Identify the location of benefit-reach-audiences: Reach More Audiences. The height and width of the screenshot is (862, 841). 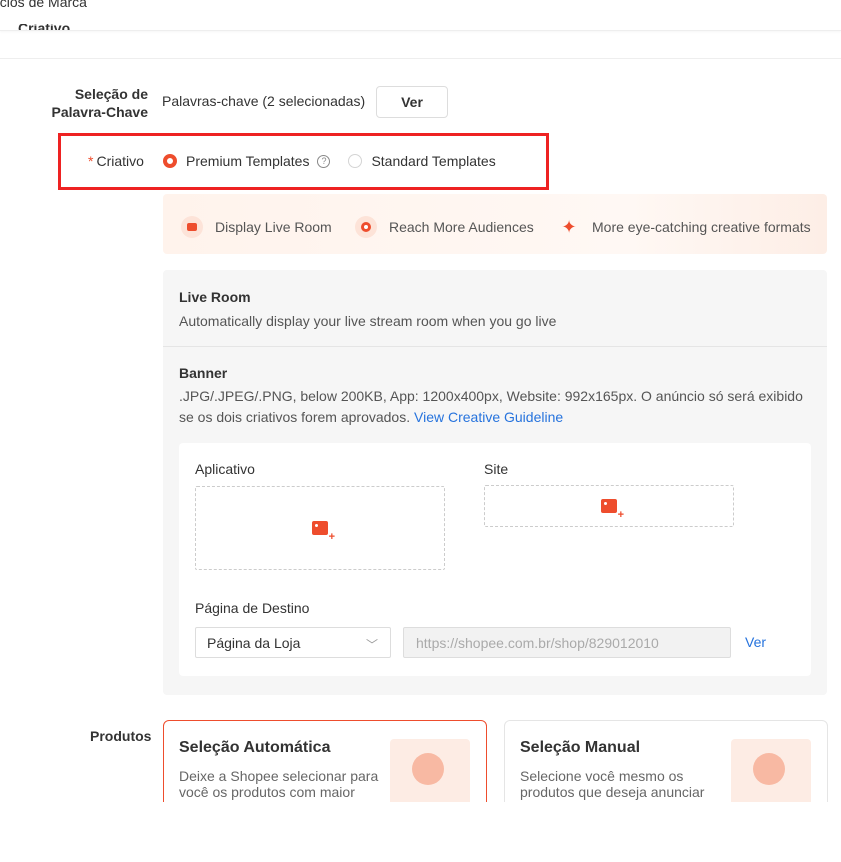
(444, 227).